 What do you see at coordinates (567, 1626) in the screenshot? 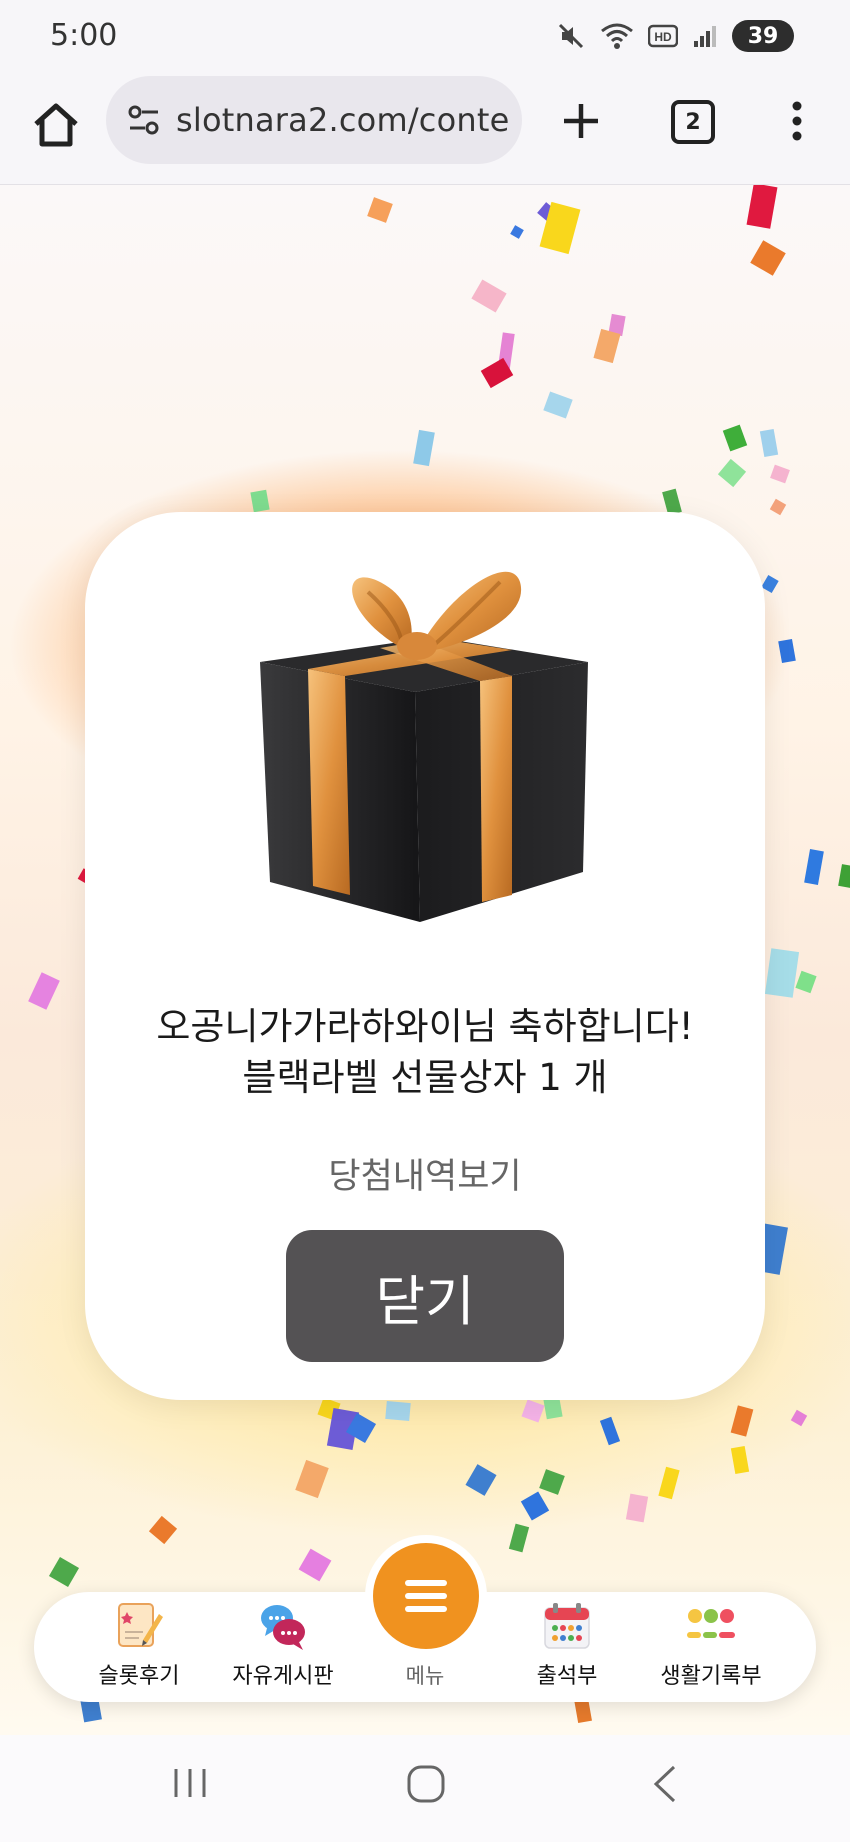
I see `calendar-icon` at bounding box center [567, 1626].